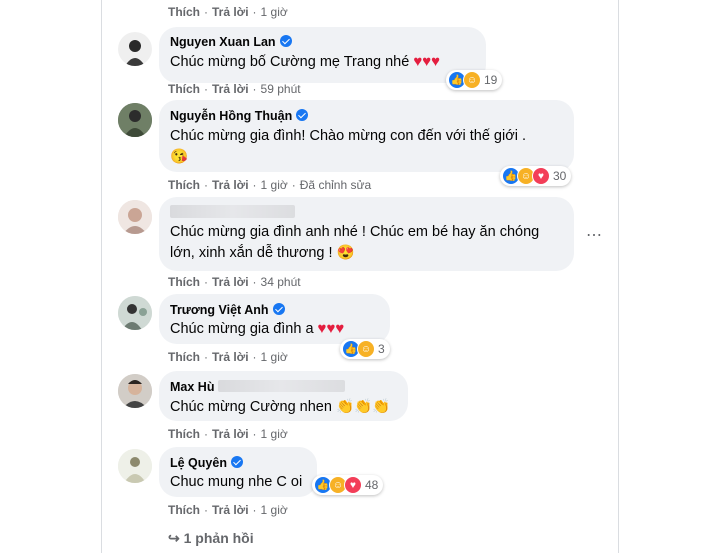 This screenshot has height=553, width=720. What do you see at coordinates (179, 157) in the screenshot?
I see `kiss-emoji: 😘` at bounding box center [179, 157].